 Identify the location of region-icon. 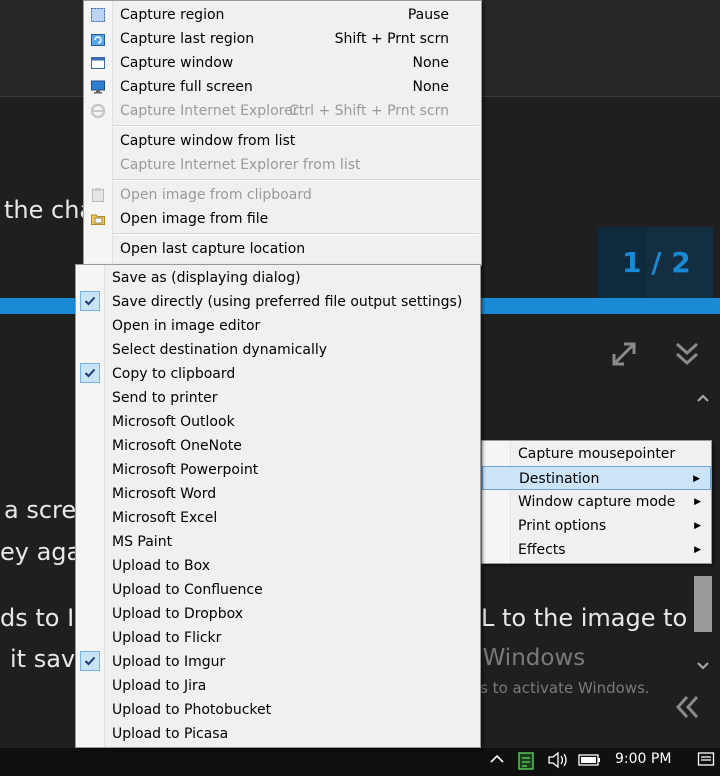
(98, 15).